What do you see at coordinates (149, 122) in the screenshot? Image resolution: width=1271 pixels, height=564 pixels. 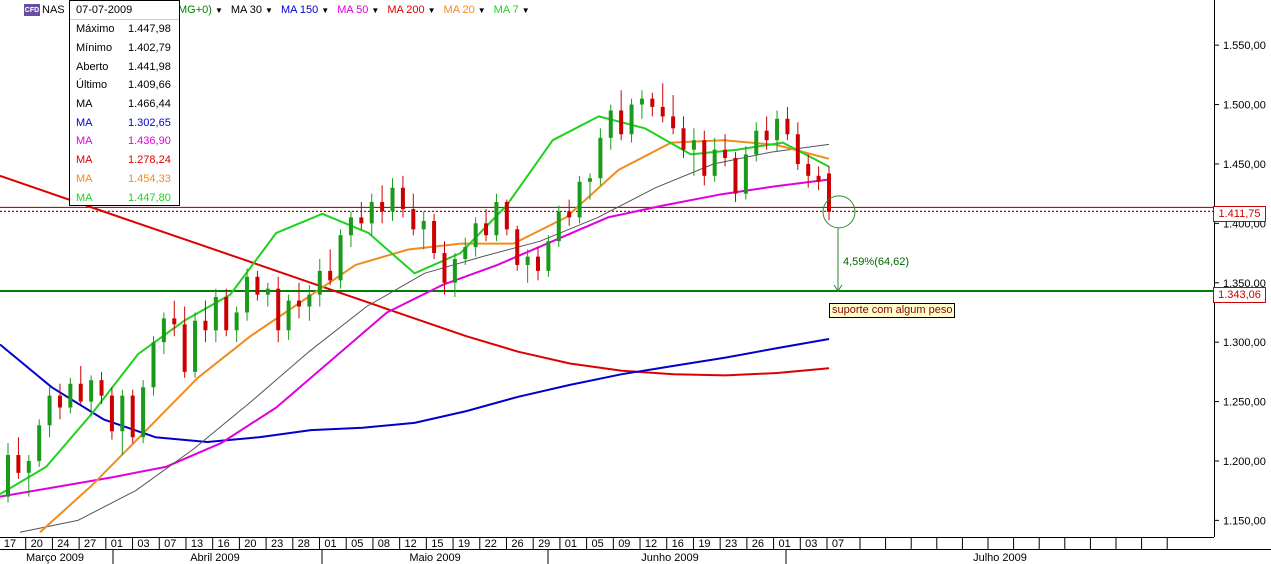 I see `row-value: 1.302,65` at bounding box center [149, 122].